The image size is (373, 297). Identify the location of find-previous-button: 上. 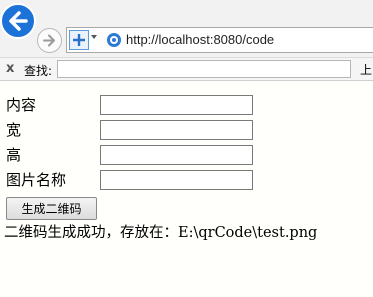
(366, 69).